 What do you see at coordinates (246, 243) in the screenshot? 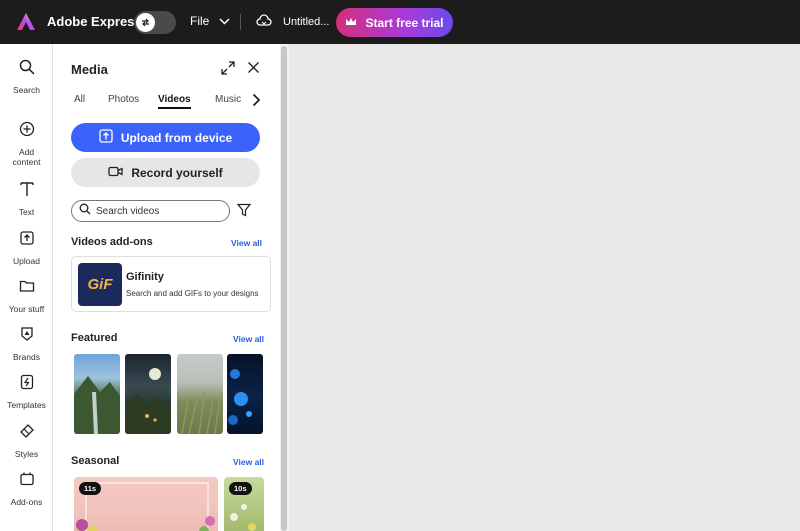
I see `addons-view-all-link: View all` at bounding box center [246, 243].